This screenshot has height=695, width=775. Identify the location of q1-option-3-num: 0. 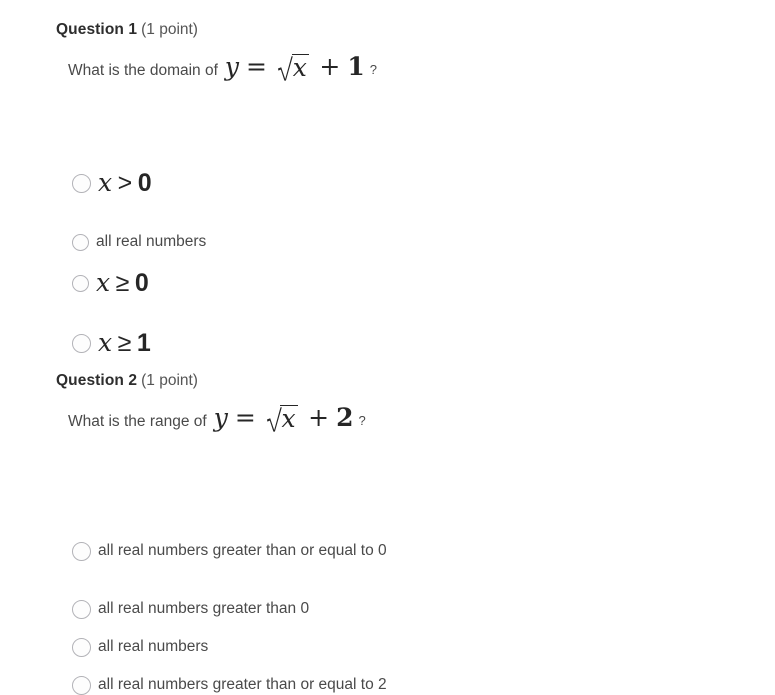
(141, 283).